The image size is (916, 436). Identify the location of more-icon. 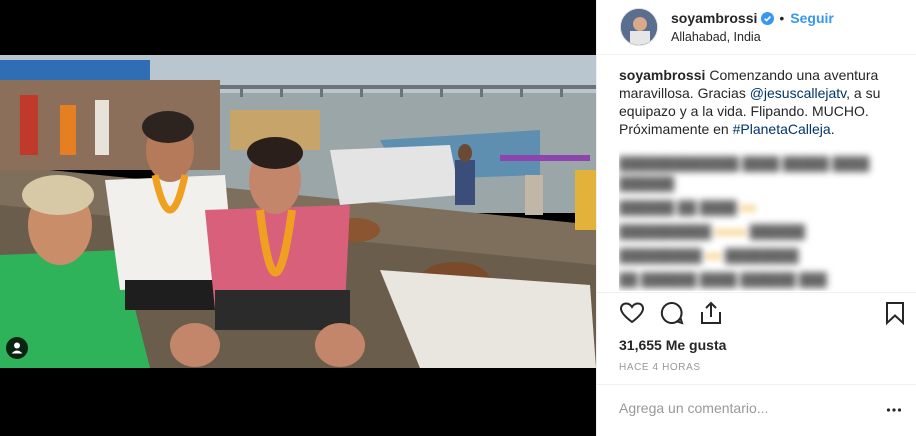
(894, 410).